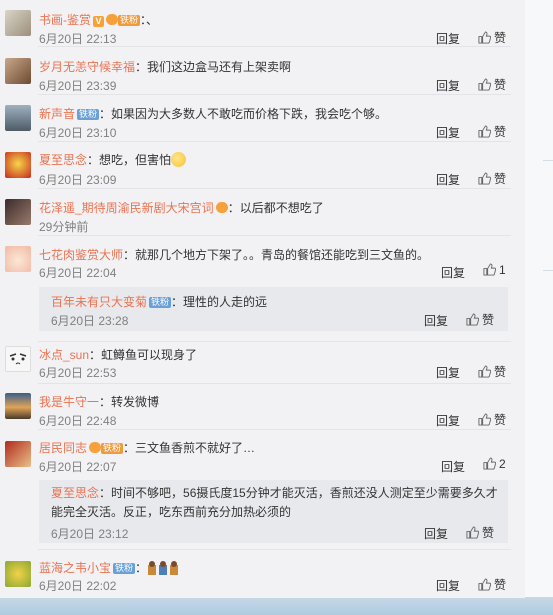 The width and height of the screenshot is (553, 615). I want to click on comment-username: 花泽遥_期待周渝民新剧大宋宫词, so click(126, 208).